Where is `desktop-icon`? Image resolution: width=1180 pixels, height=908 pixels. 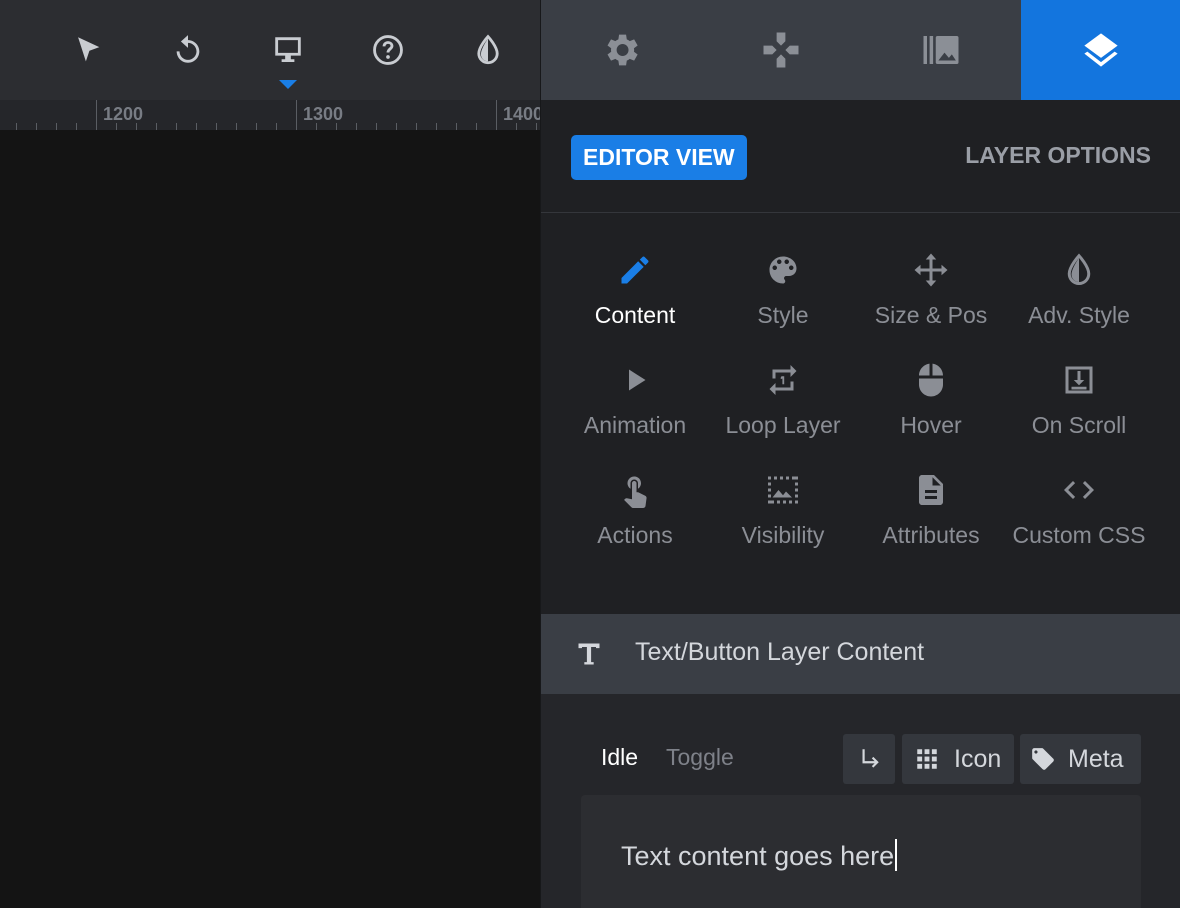
desktop-icon is located at coordinates (288, 50).